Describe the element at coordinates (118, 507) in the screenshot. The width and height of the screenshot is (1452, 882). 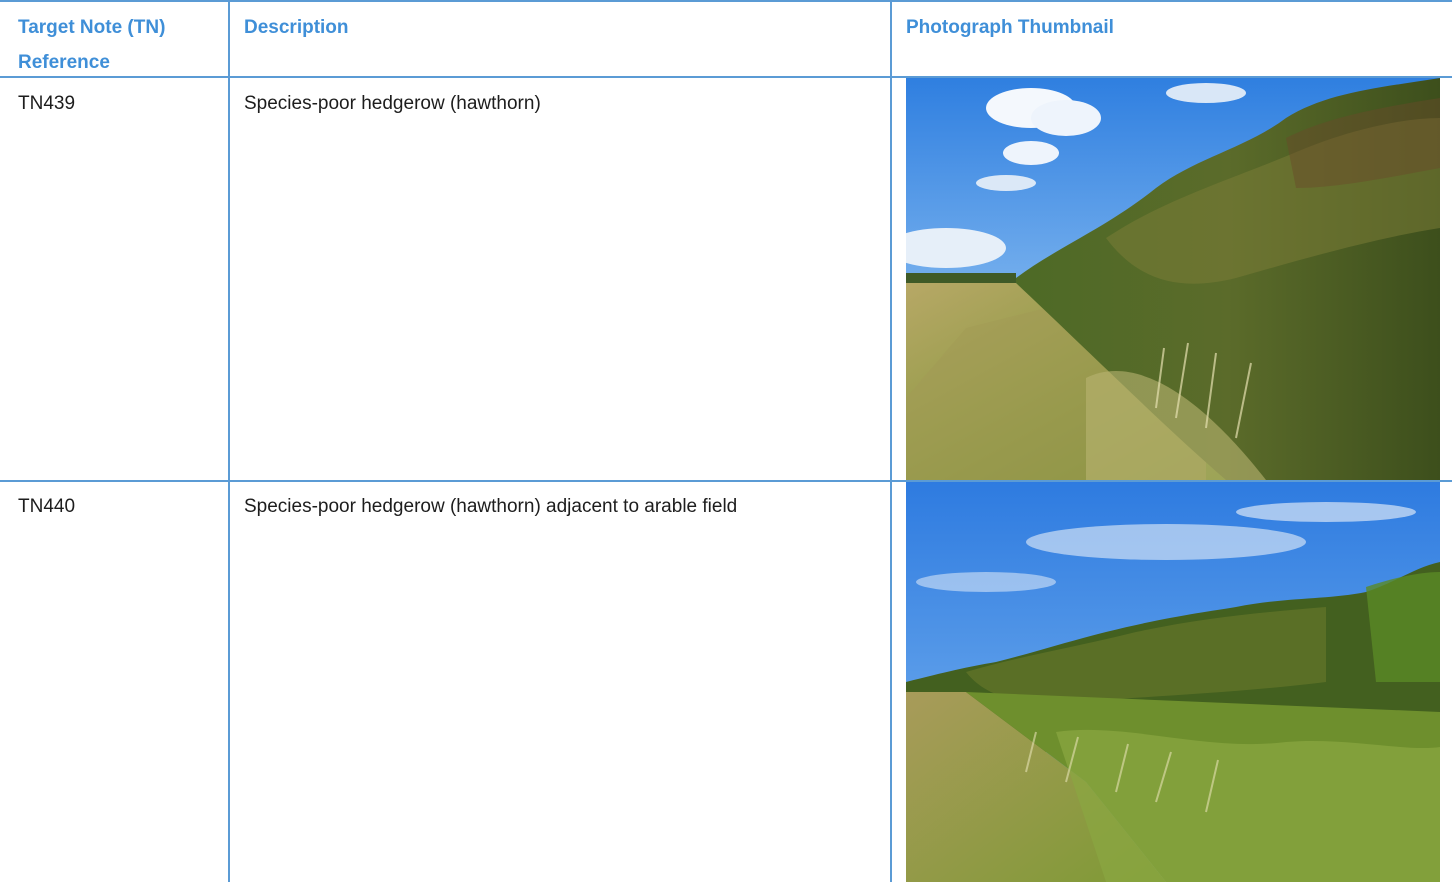
I see `row-2-ref: TN440` at that location.